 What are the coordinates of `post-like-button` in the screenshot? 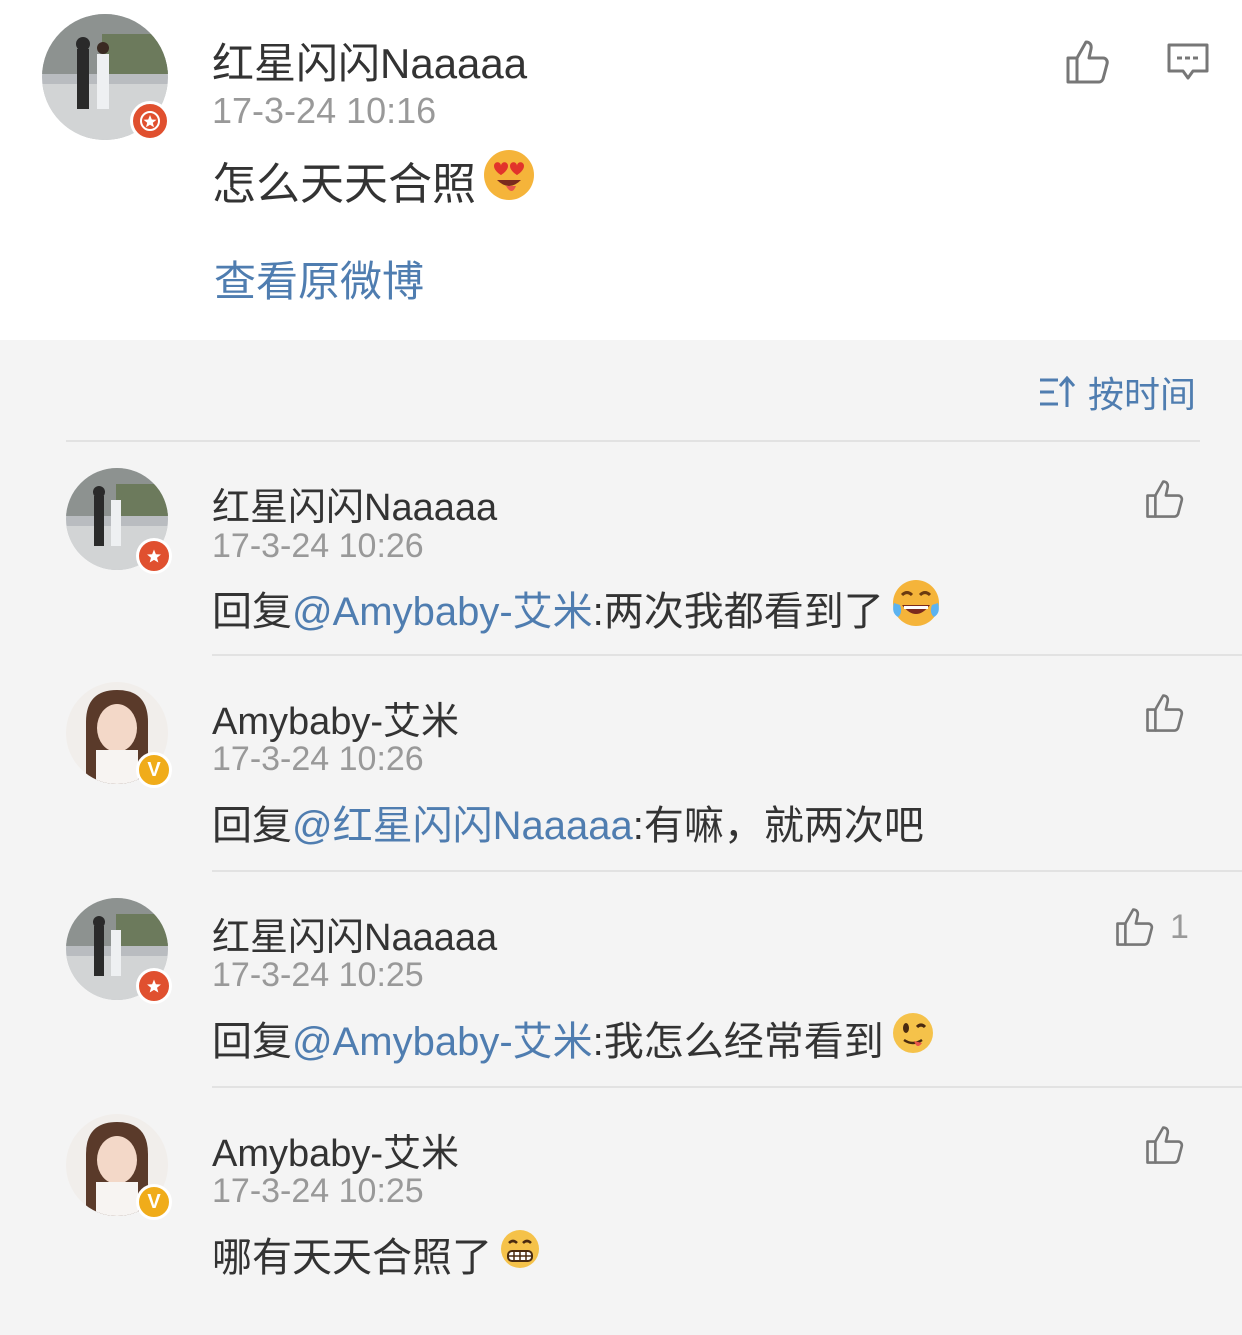 It's located at (1088, 62).